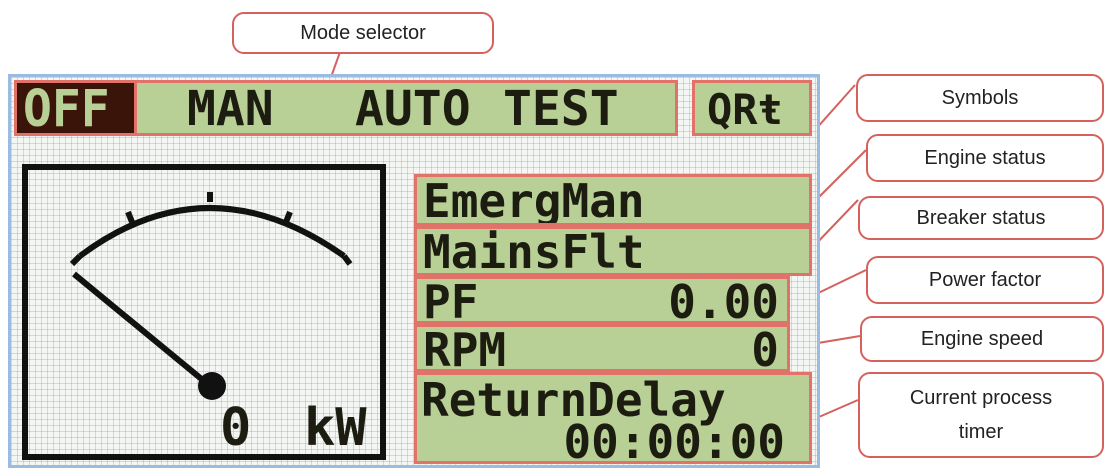  I want to click on engine-status-value: EmergMan, so click(534, 200).